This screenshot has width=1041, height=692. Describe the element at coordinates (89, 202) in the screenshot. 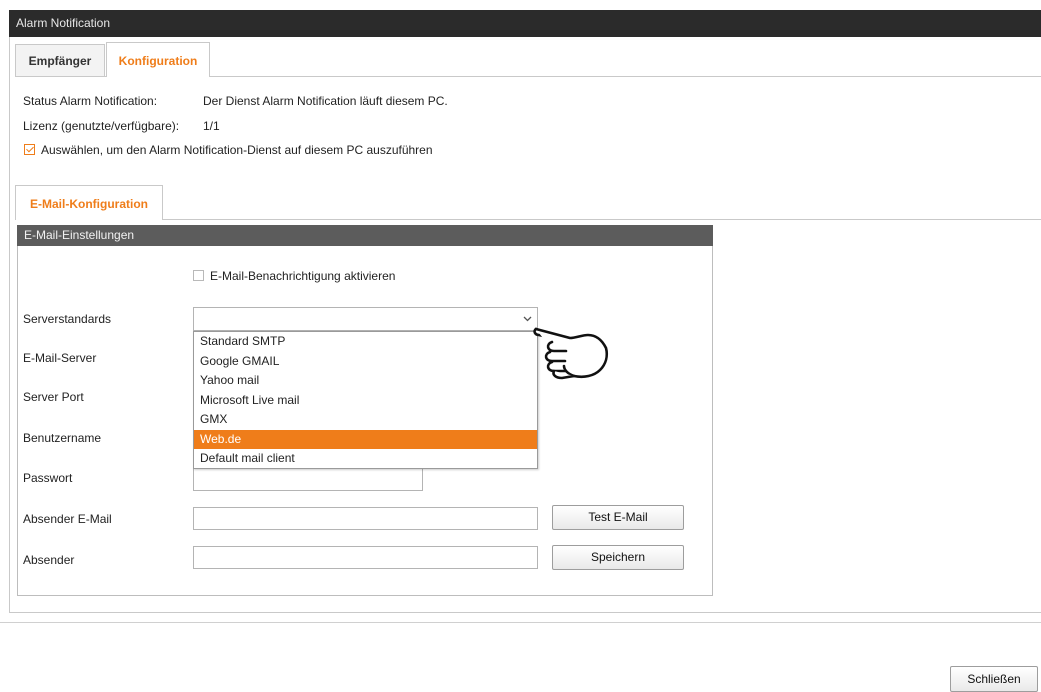

I see `tab-email-konfiguration: E-Mail-Konfiguration` at that location.